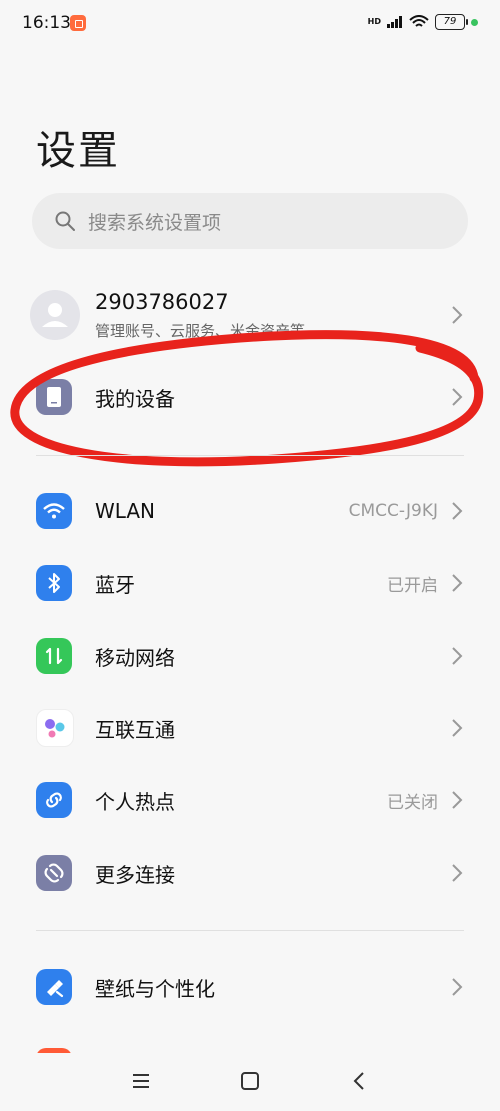  What do you see at coordinates (115, 584) in the screenshot?
I see `bluetooth-label: 蓝牙` at bounding box center [115, 584].